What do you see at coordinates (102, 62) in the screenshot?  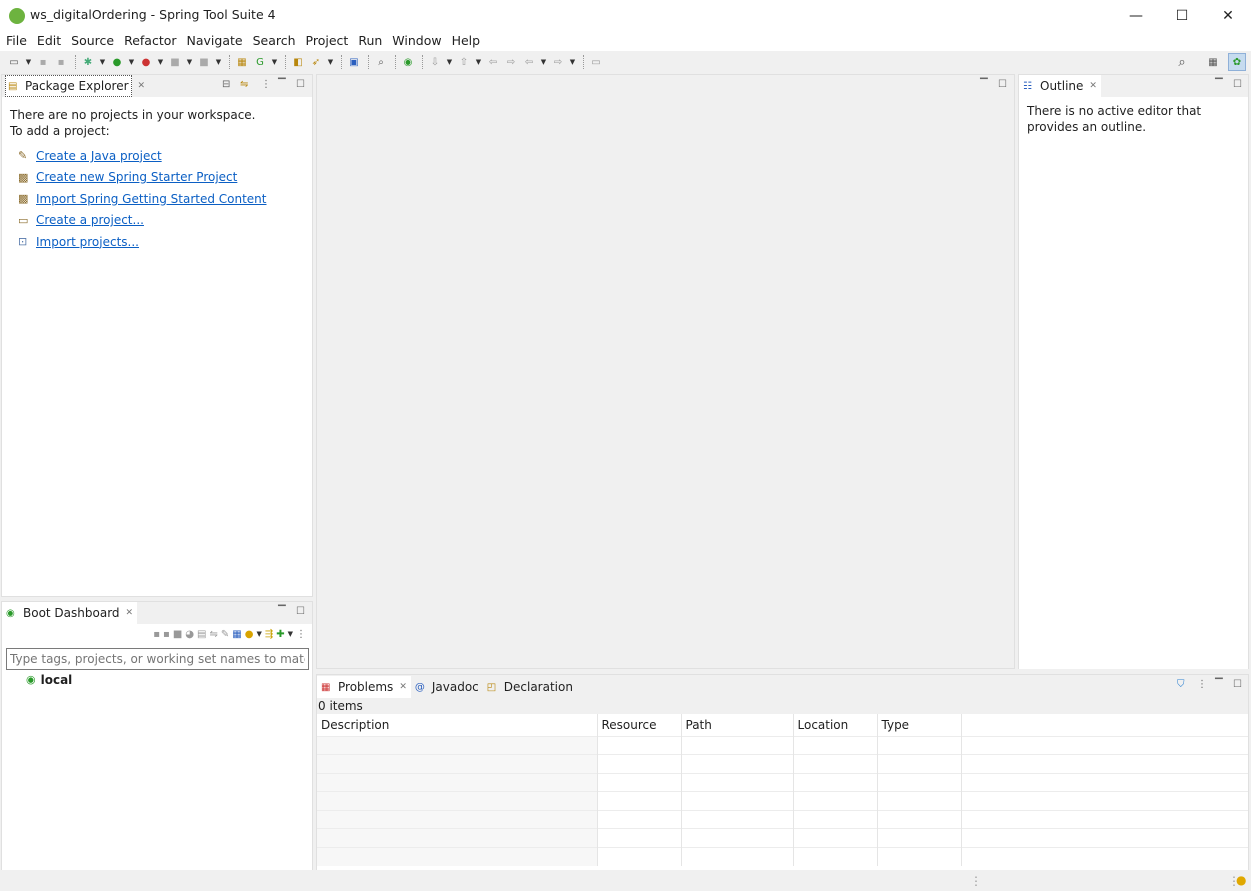 I see `debug-dropdown-icon: ▼` at bounding box center [102, 62].